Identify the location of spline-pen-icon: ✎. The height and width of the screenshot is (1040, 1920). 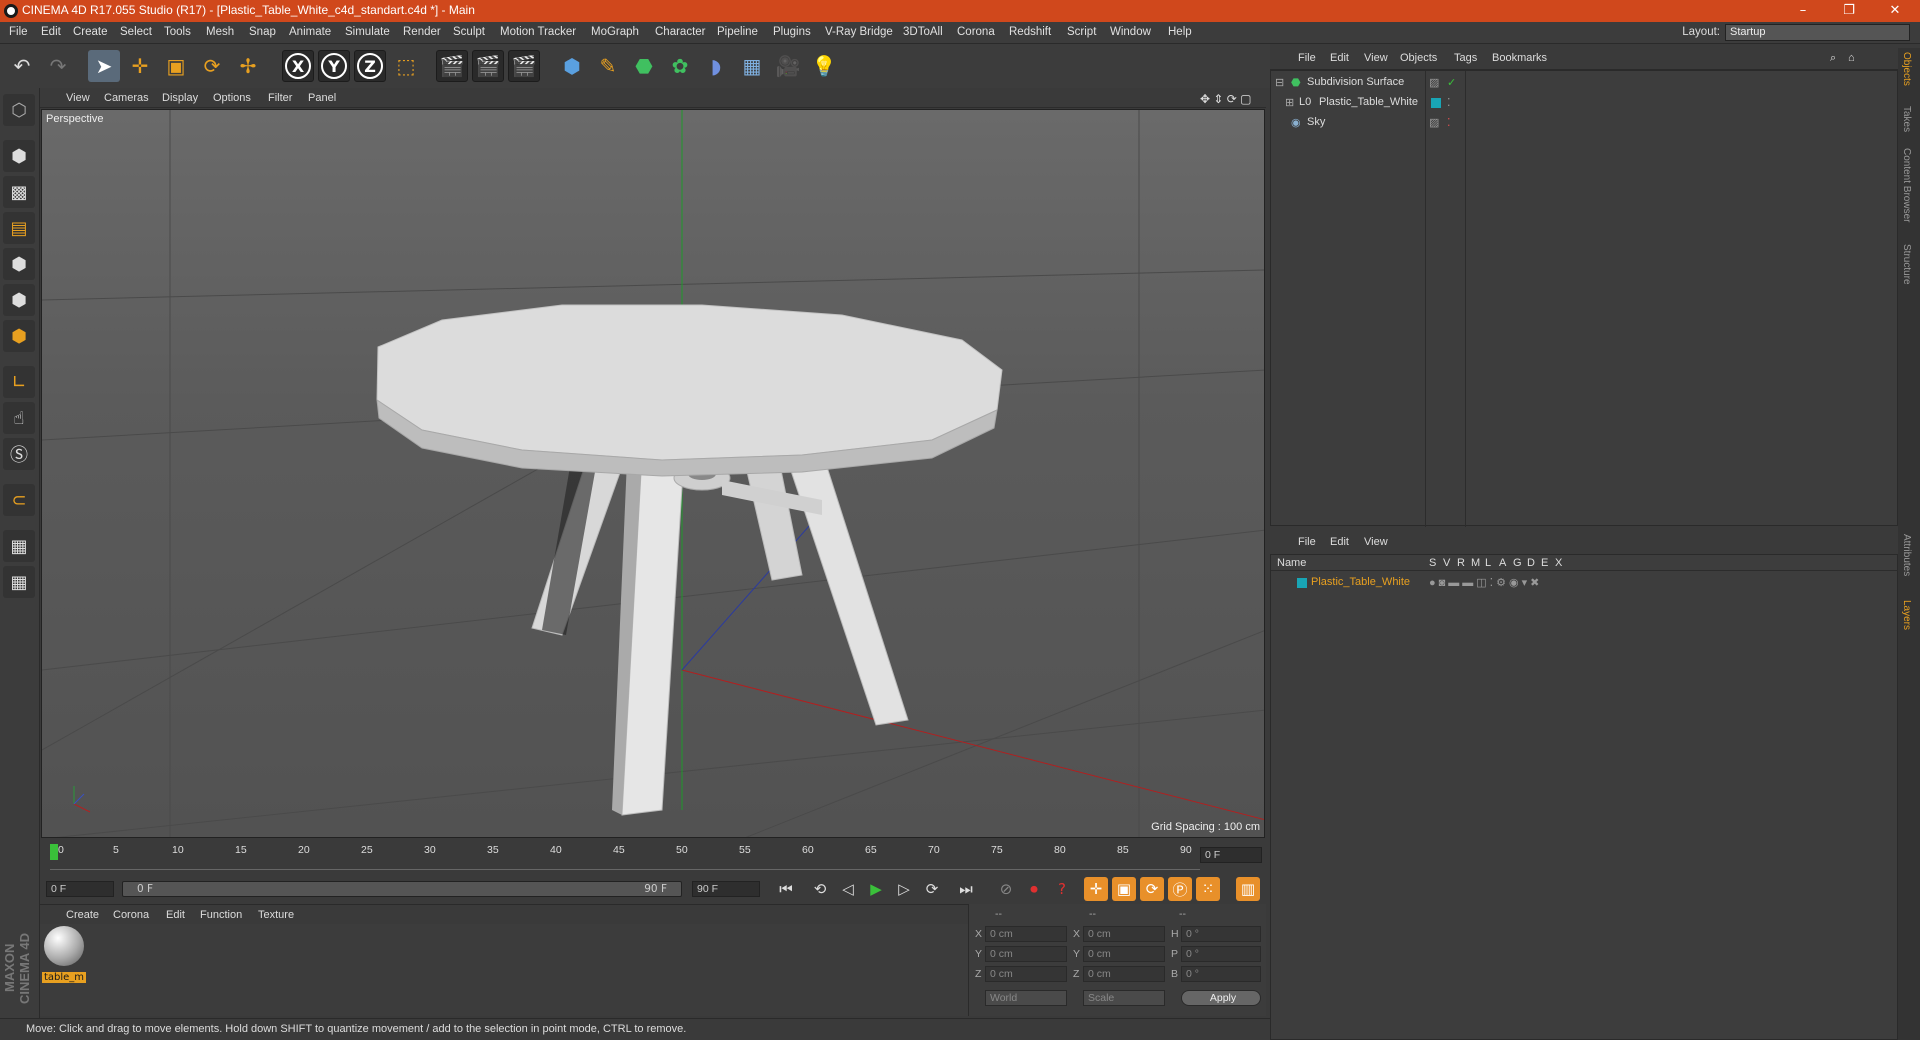
(608, 66).